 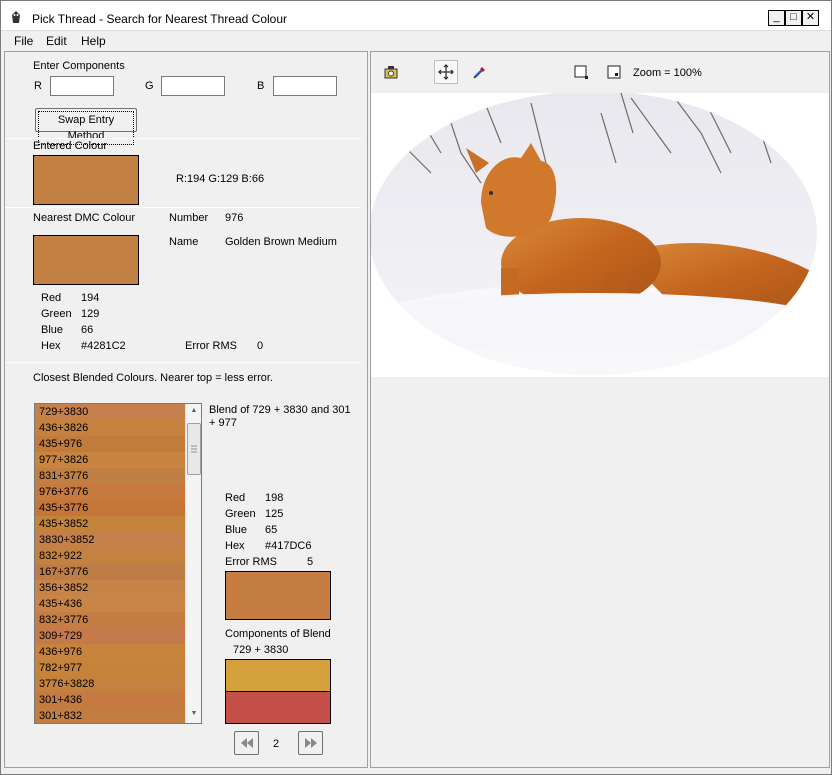 What do you see at coordinates (274, 514) in the screenshot?
I see `blend-green-value: 125` at bounding box center [274, 514].